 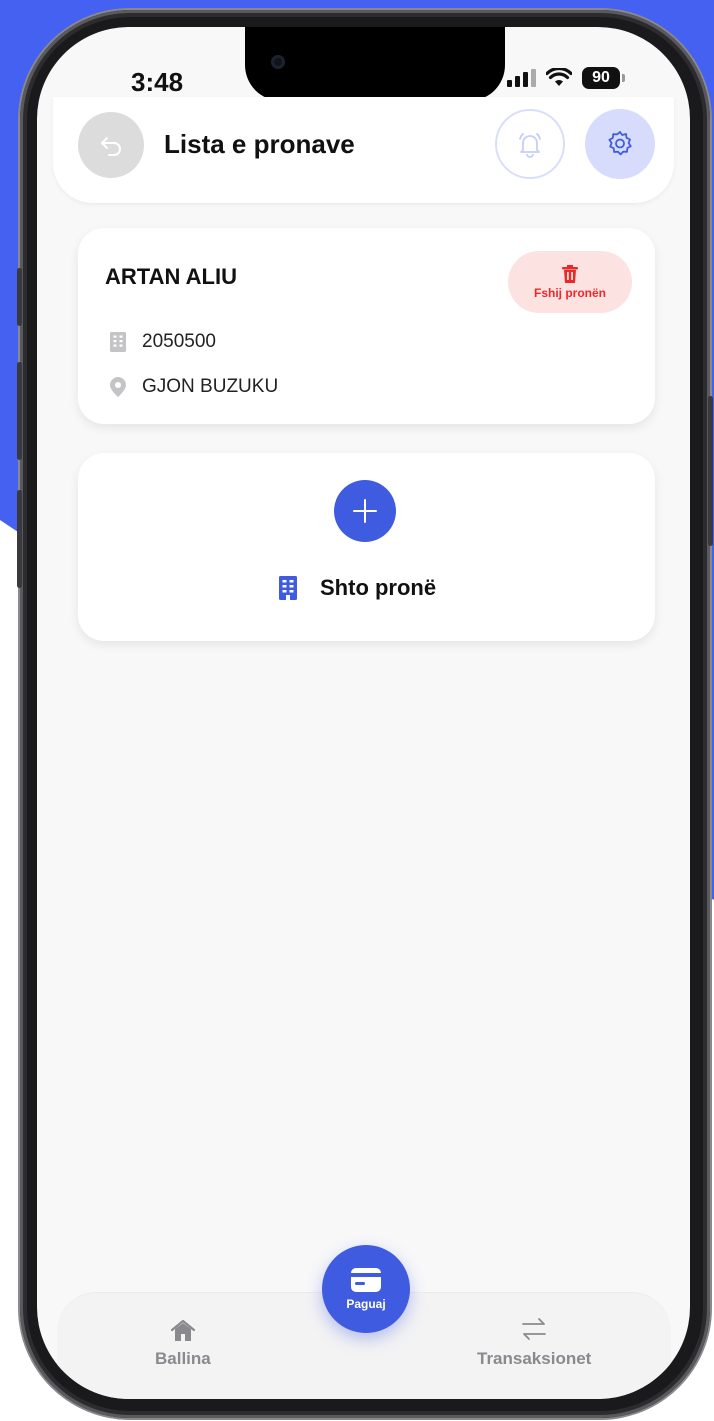 I want to click on nav-label-transactions: Transaksionet, so click(x=534, y=1358).